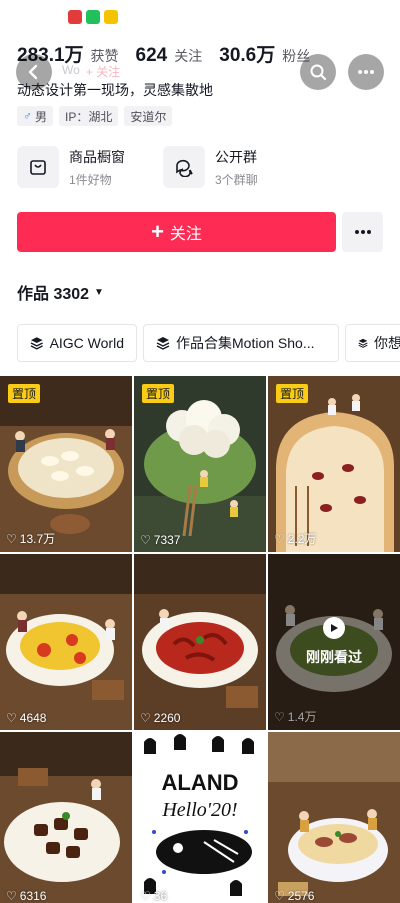 The image size is (400, 903). I want to click on public-group-subtitle: 3个群聊, so click(236, 179).